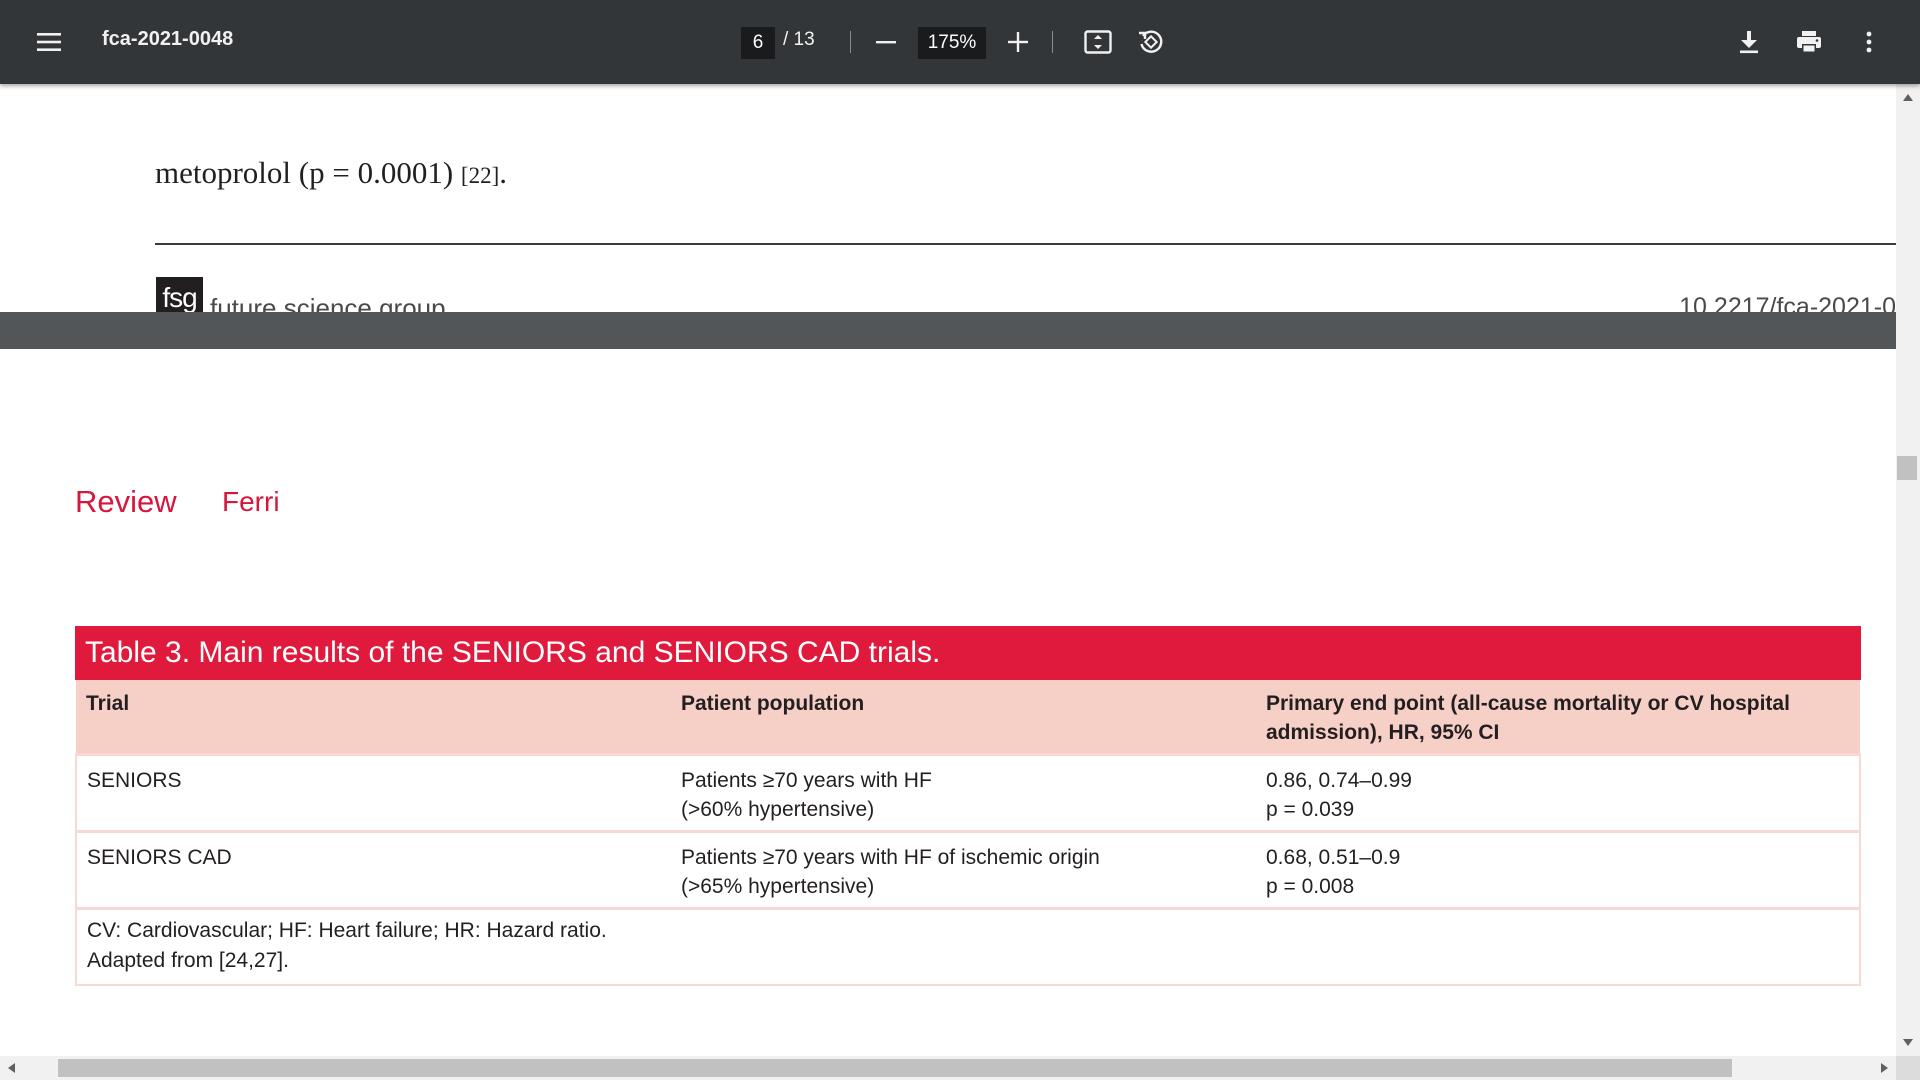  What do you see at coordinates (188, 960) in the screenshot?
I see `footnote-line: Adapted from [24,27].` at bounding box center [188, 960].